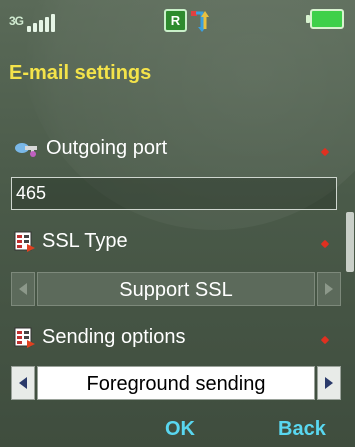 This screenshot has height=447, width=355. I want to click on ok-softkey: OK, so click(180, 429).